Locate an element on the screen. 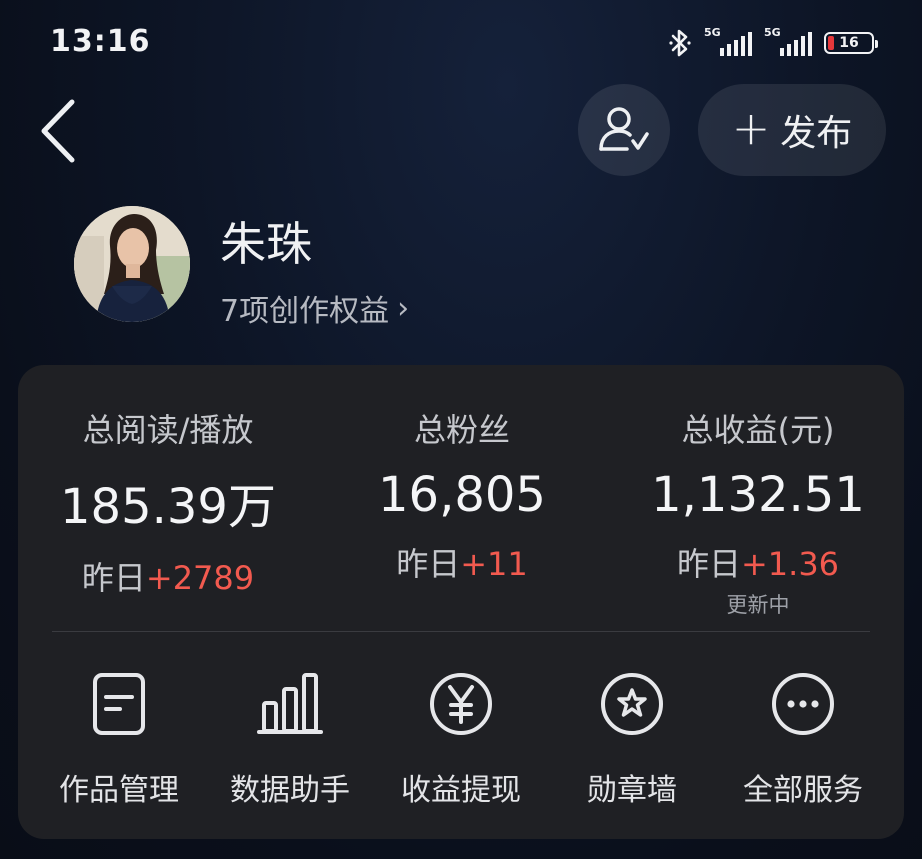  stat-delta-value: +2789 is located at coordinates (200, 578).